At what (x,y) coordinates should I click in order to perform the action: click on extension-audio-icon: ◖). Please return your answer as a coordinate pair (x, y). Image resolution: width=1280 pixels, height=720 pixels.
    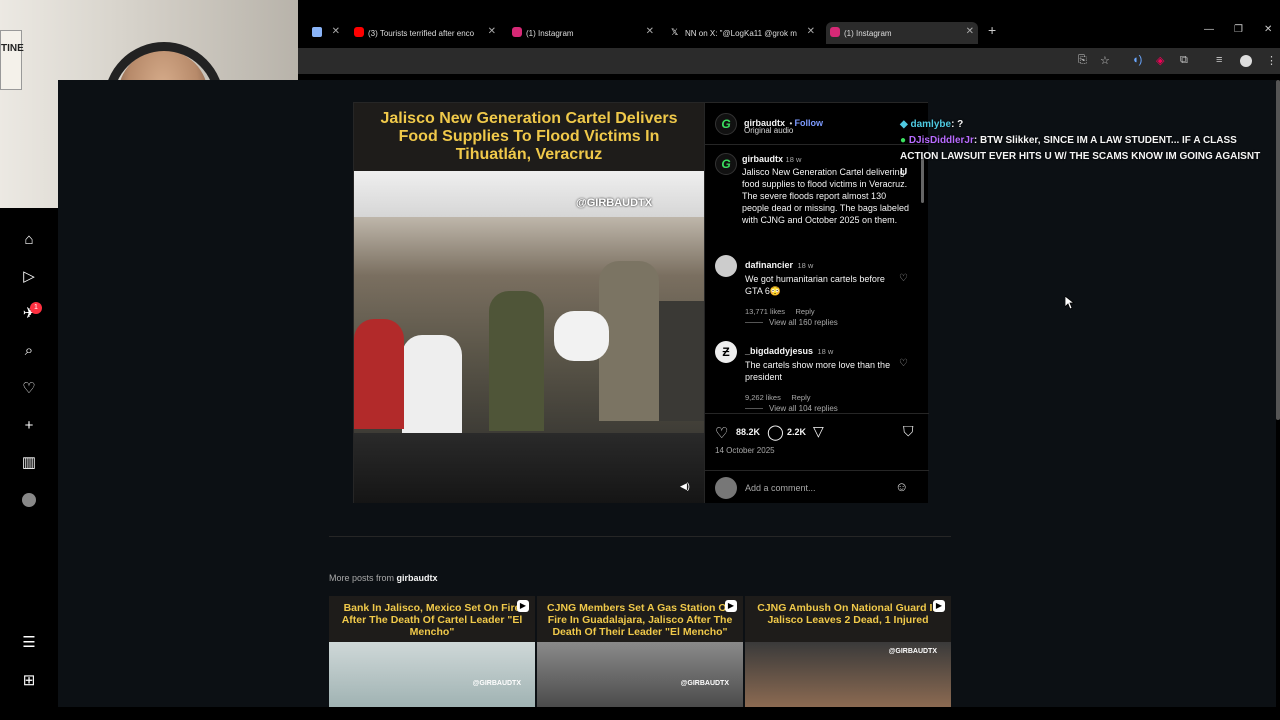
    Looking at the image, I should click on (1137, 60).